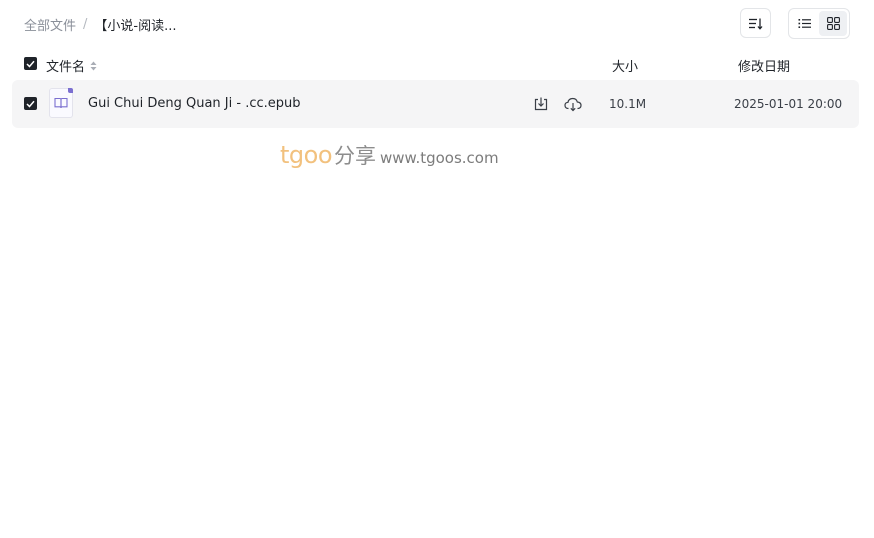  Describe the element at coordinates (355, 156) in the screenshot. I see `watermark-share-text: 分享` at that location.